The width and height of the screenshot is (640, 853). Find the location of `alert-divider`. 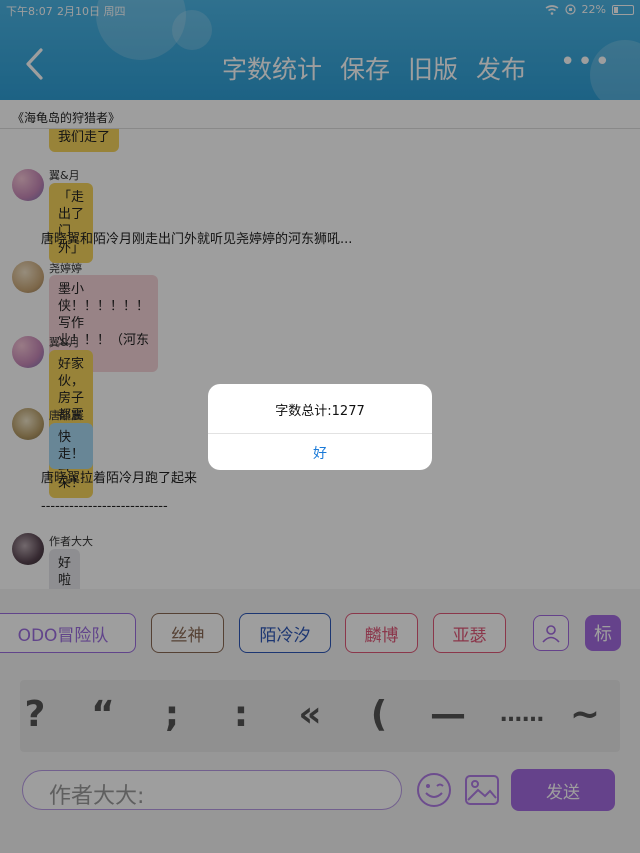

alert-divider is located at coordinates (320, 433).